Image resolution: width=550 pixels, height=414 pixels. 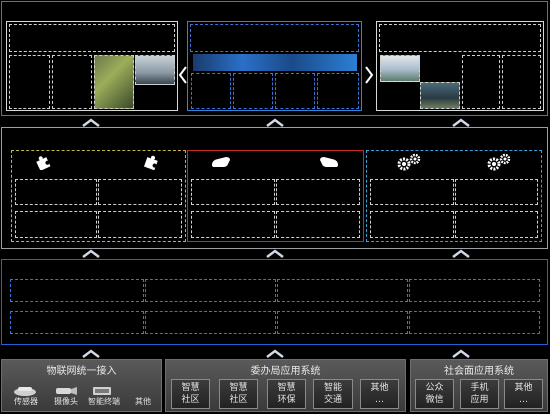 I want to click on social-tile-mobile-app: 手机 应用, so click(x=479, y=394).